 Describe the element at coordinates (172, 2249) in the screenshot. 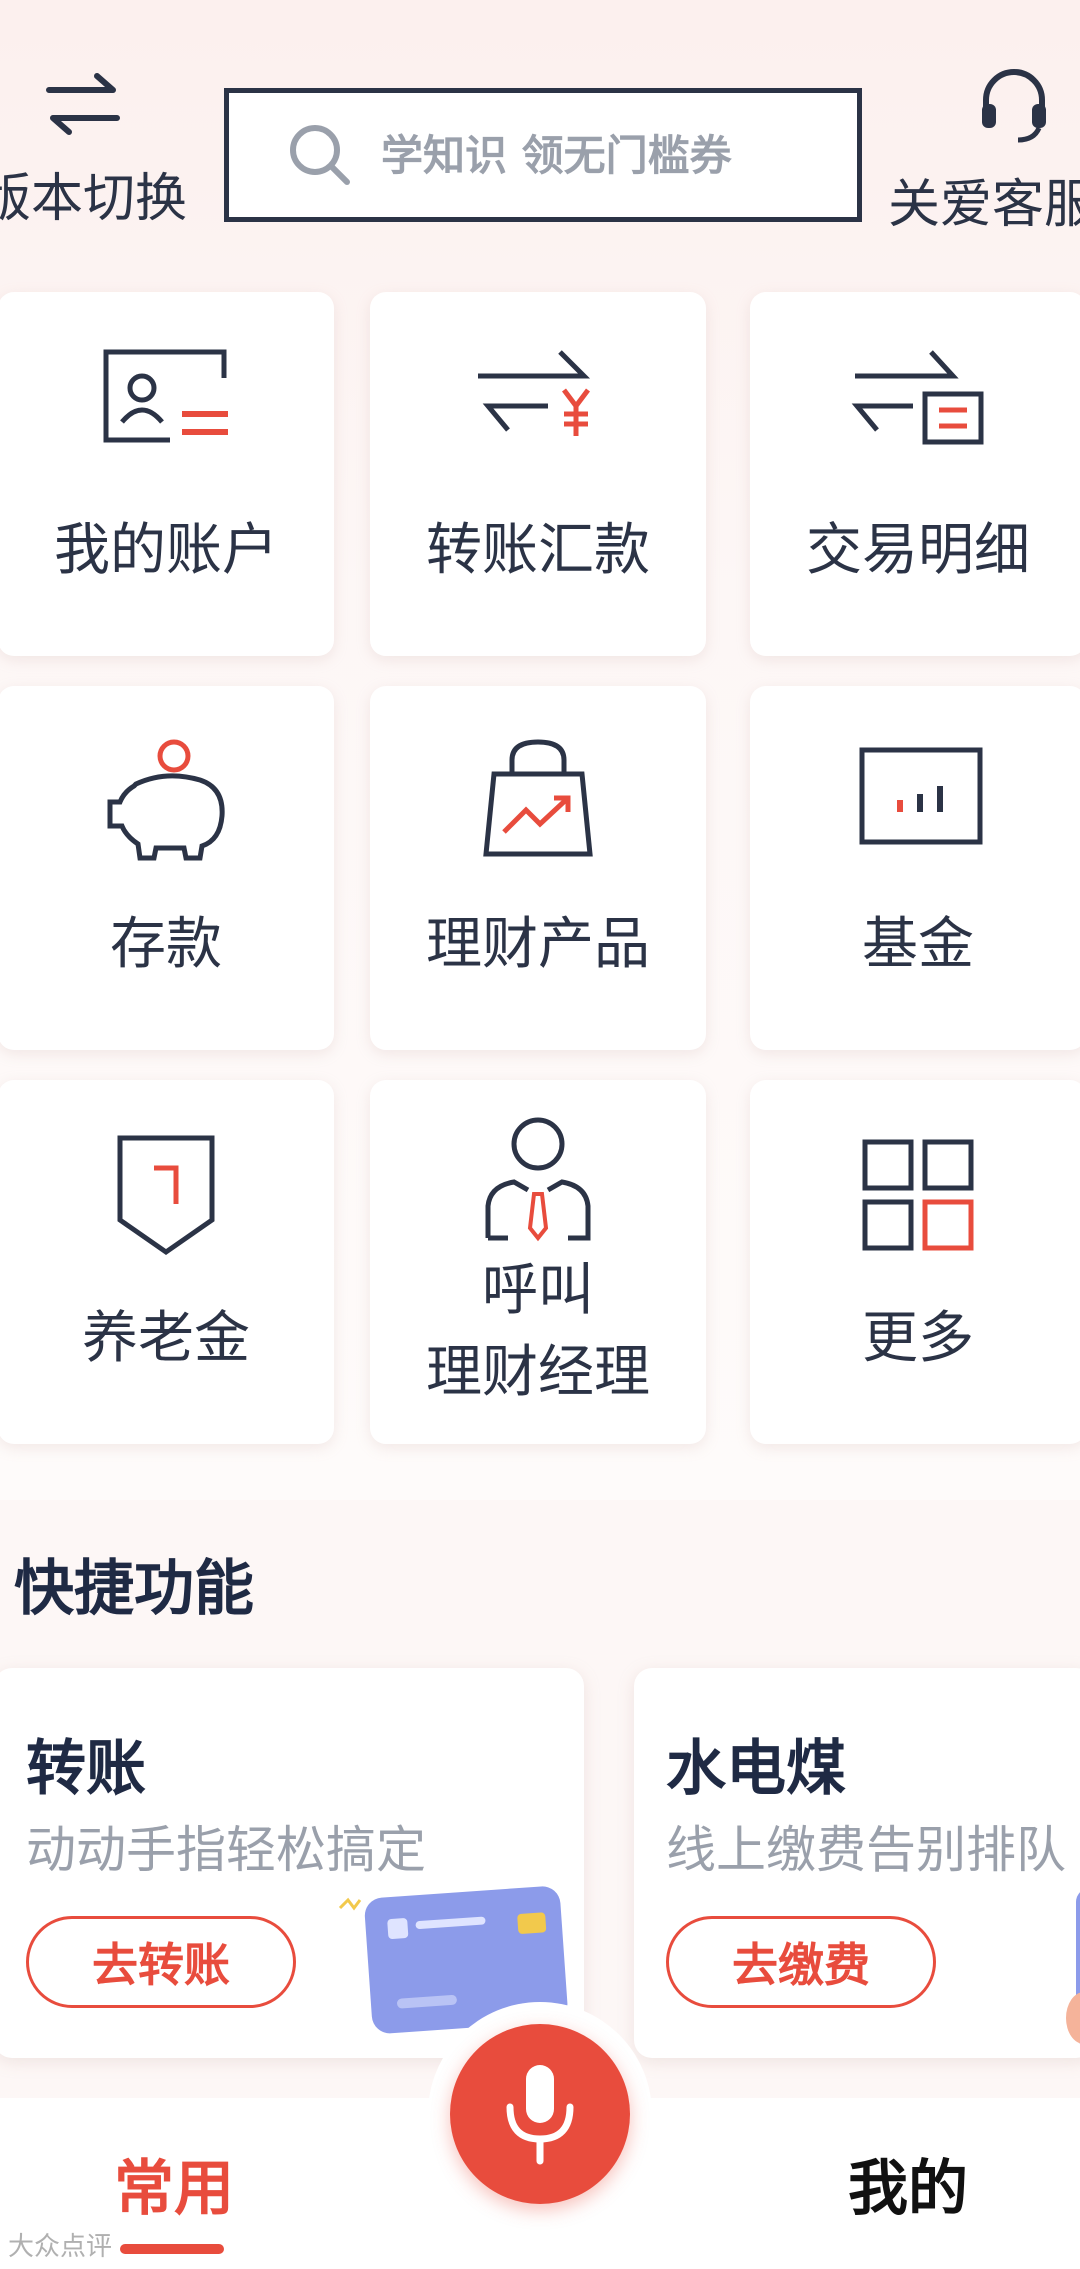

I see `active-tab-indicator` at that location.